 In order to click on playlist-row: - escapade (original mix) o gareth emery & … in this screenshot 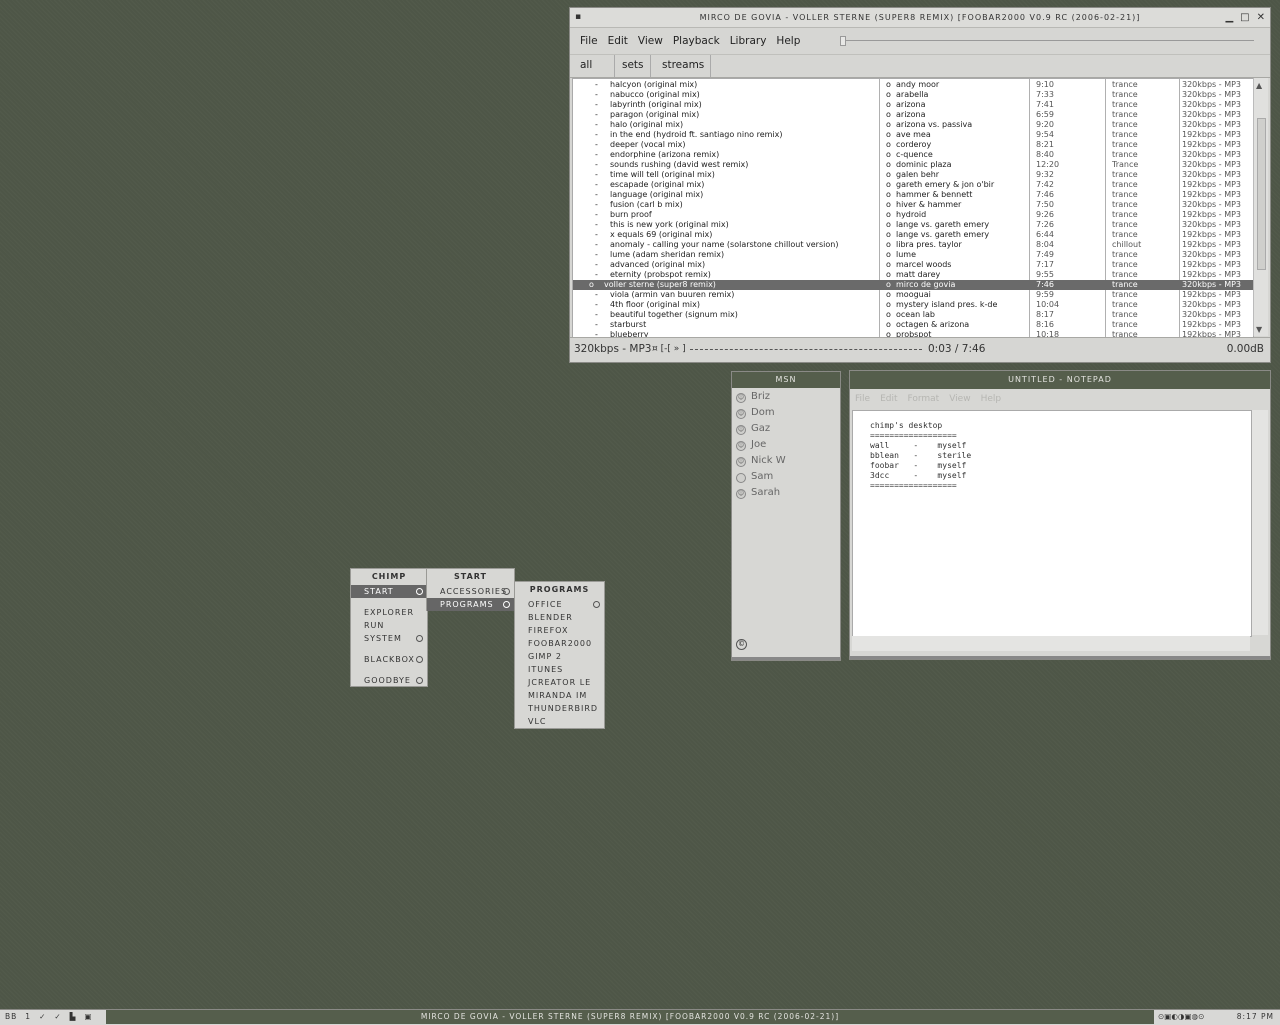, I will do `click(913, 185)`.